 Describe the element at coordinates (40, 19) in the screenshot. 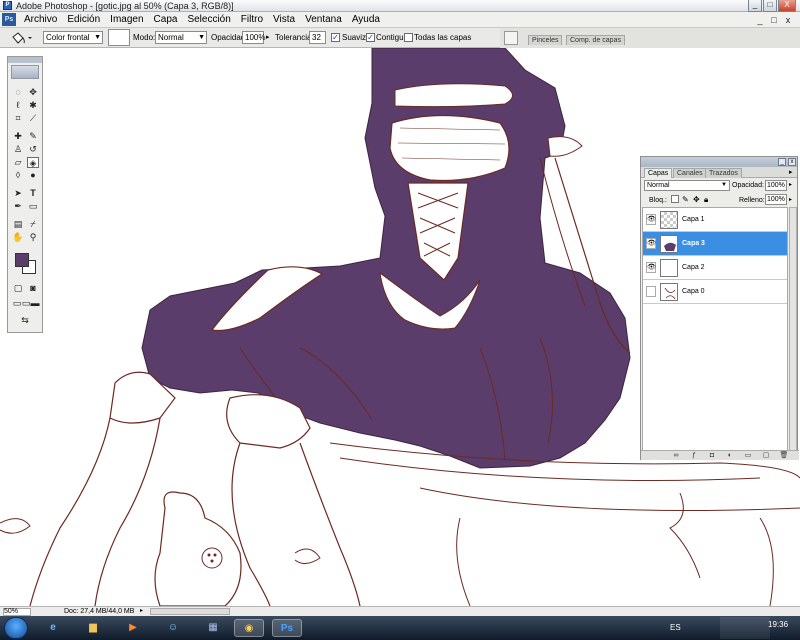

I see `menu-archivo: Archivo` at that location.